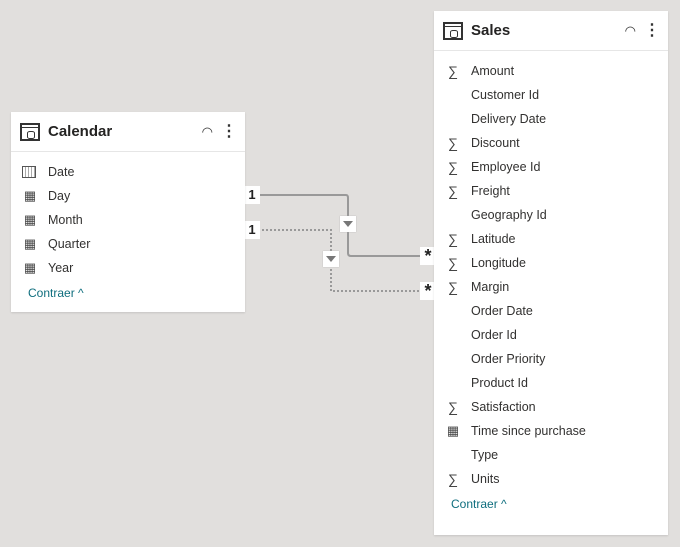 The image size is (680, 547). Describe the element at coordinates (551, 407) in the screenshot. I see `field-item: ∑ Satisfaction` at that location.